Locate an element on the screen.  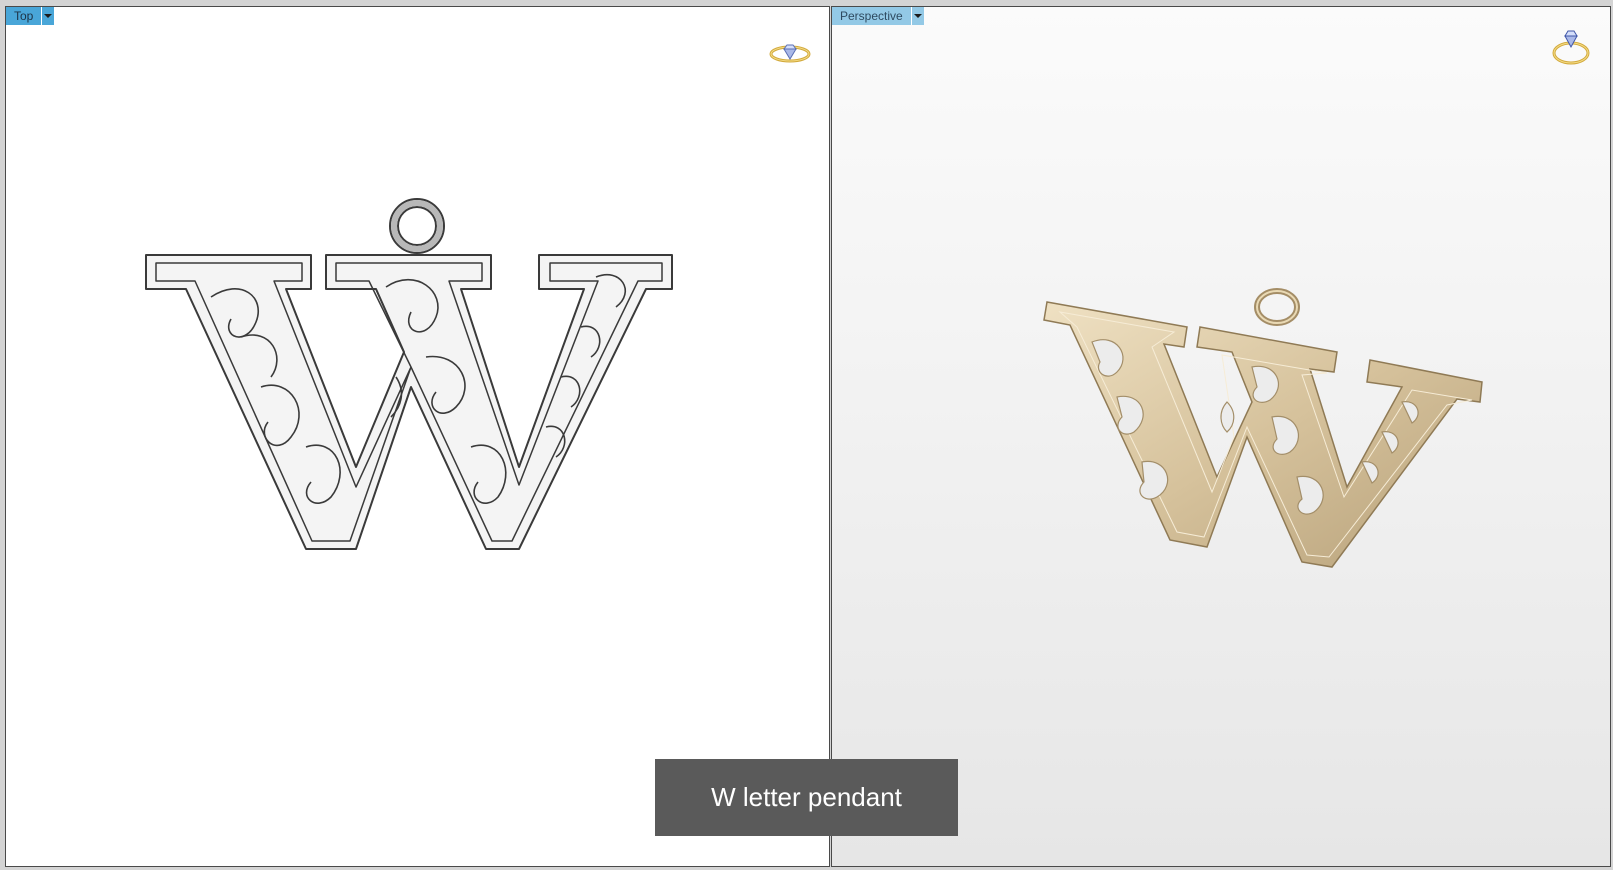
caption-banner: W letter pendant is located at coordinates (806, 797).